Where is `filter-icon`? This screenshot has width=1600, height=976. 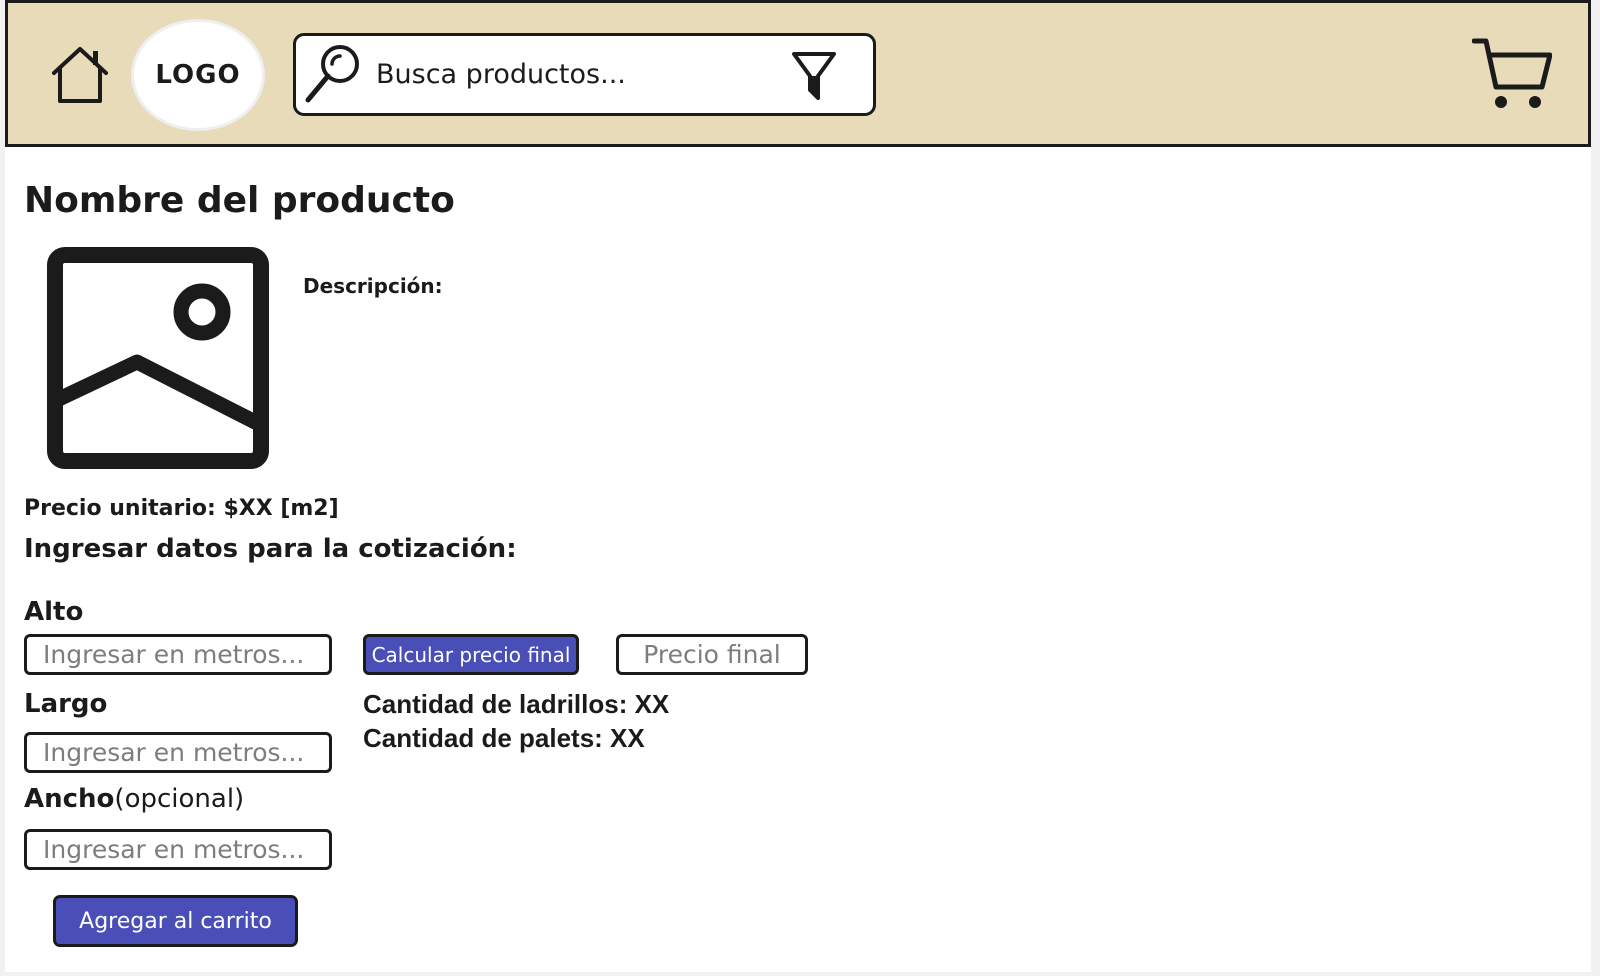 filter-icon is located at coordinates (814, 76).